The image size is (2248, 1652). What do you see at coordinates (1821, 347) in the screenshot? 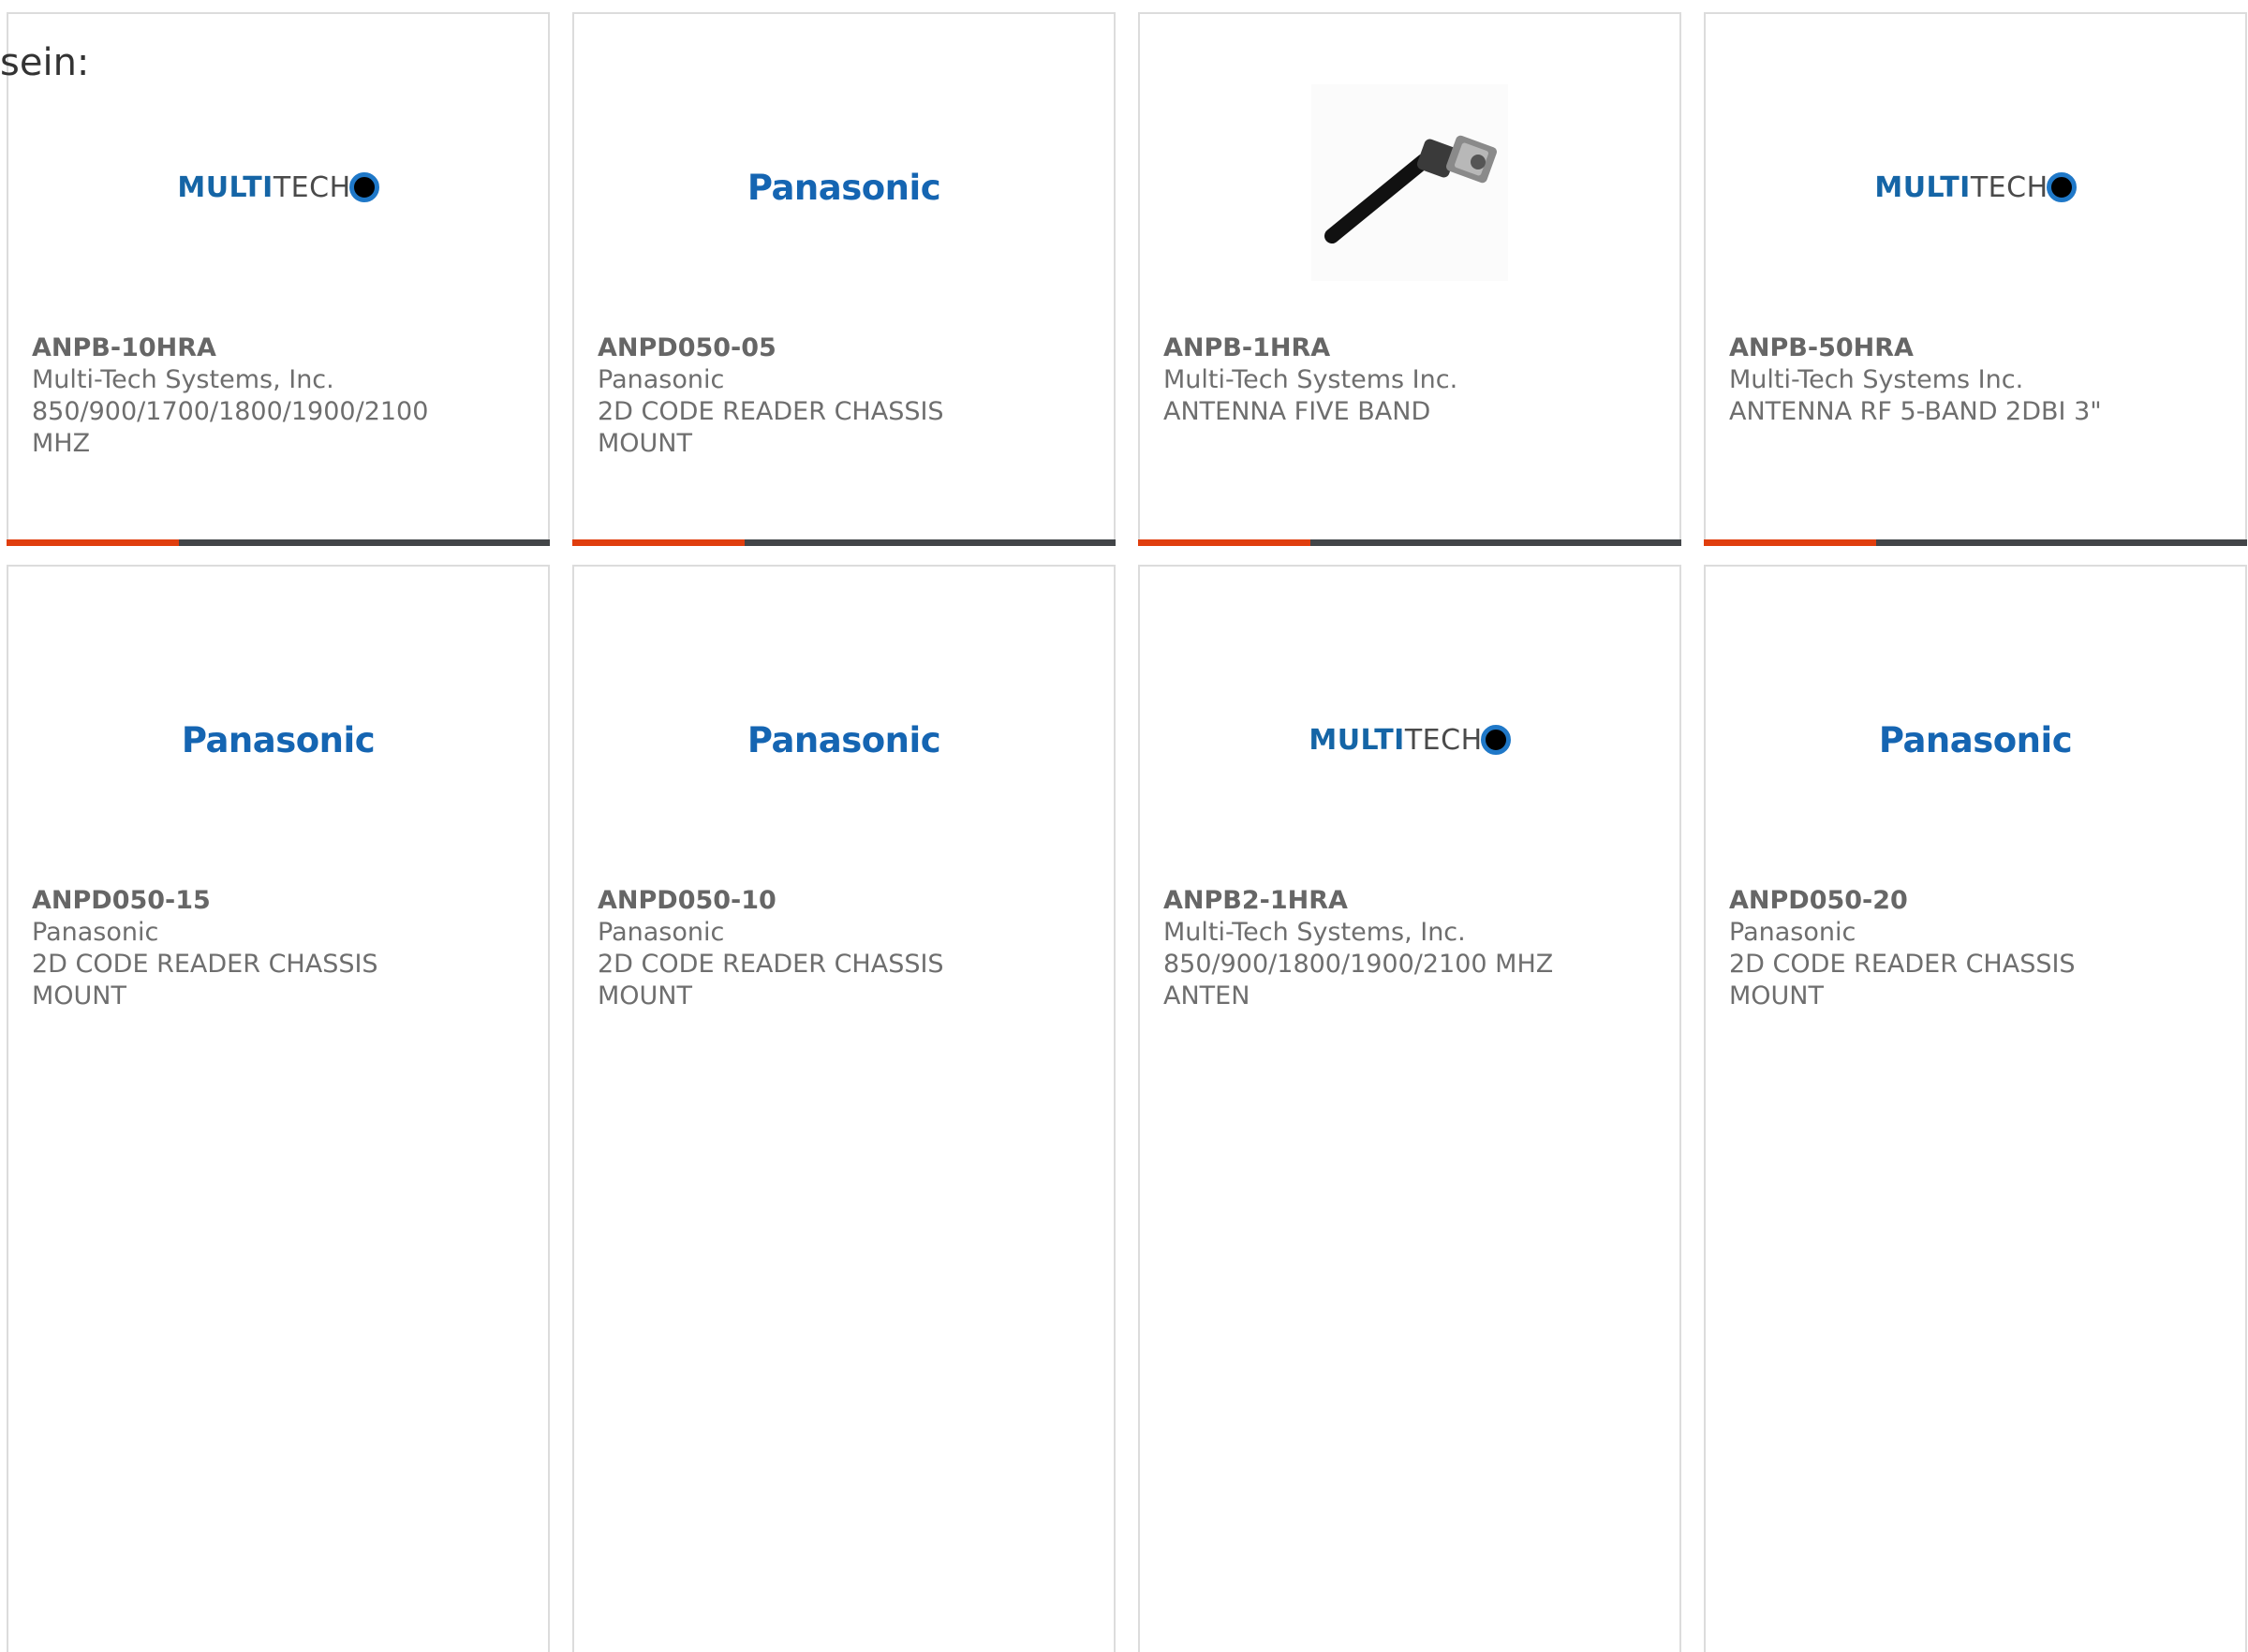
I see `part-number: ANPB-50HRA` at bounding box center [1821, 347].